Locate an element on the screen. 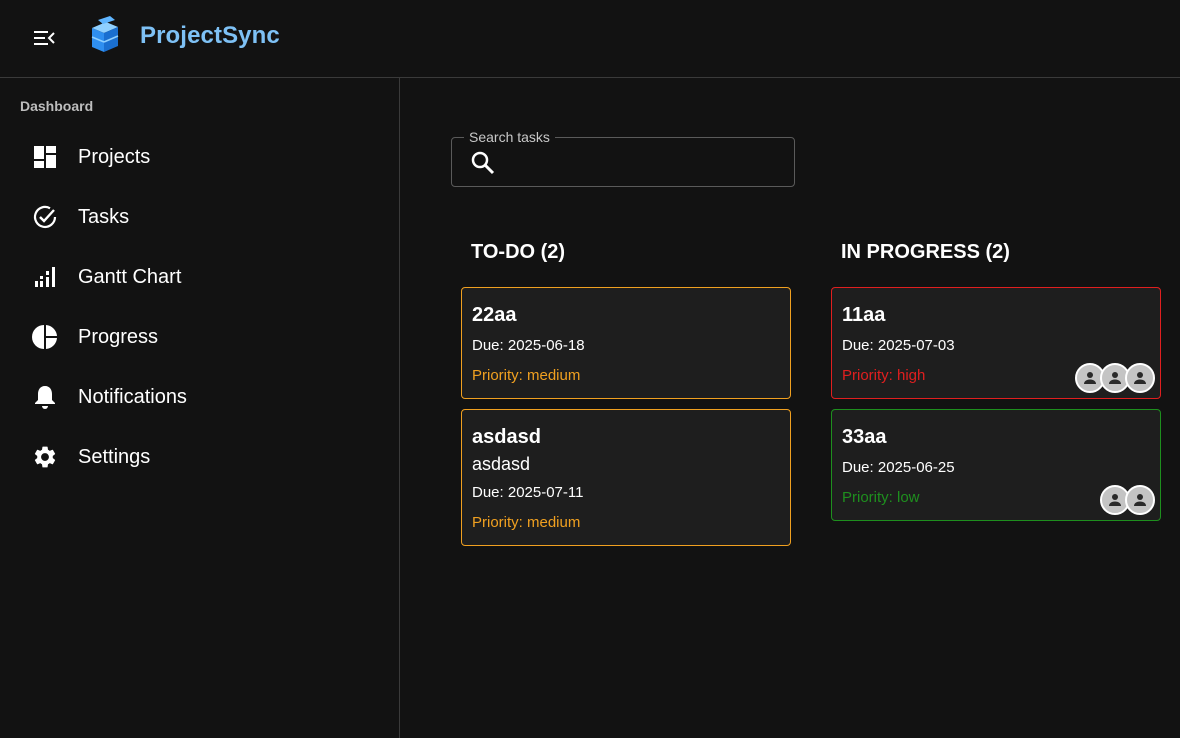 This screenshot has height=738, width=1180. task-due-date: Due: 2025-06-18 is located at coordinates (528, 345).